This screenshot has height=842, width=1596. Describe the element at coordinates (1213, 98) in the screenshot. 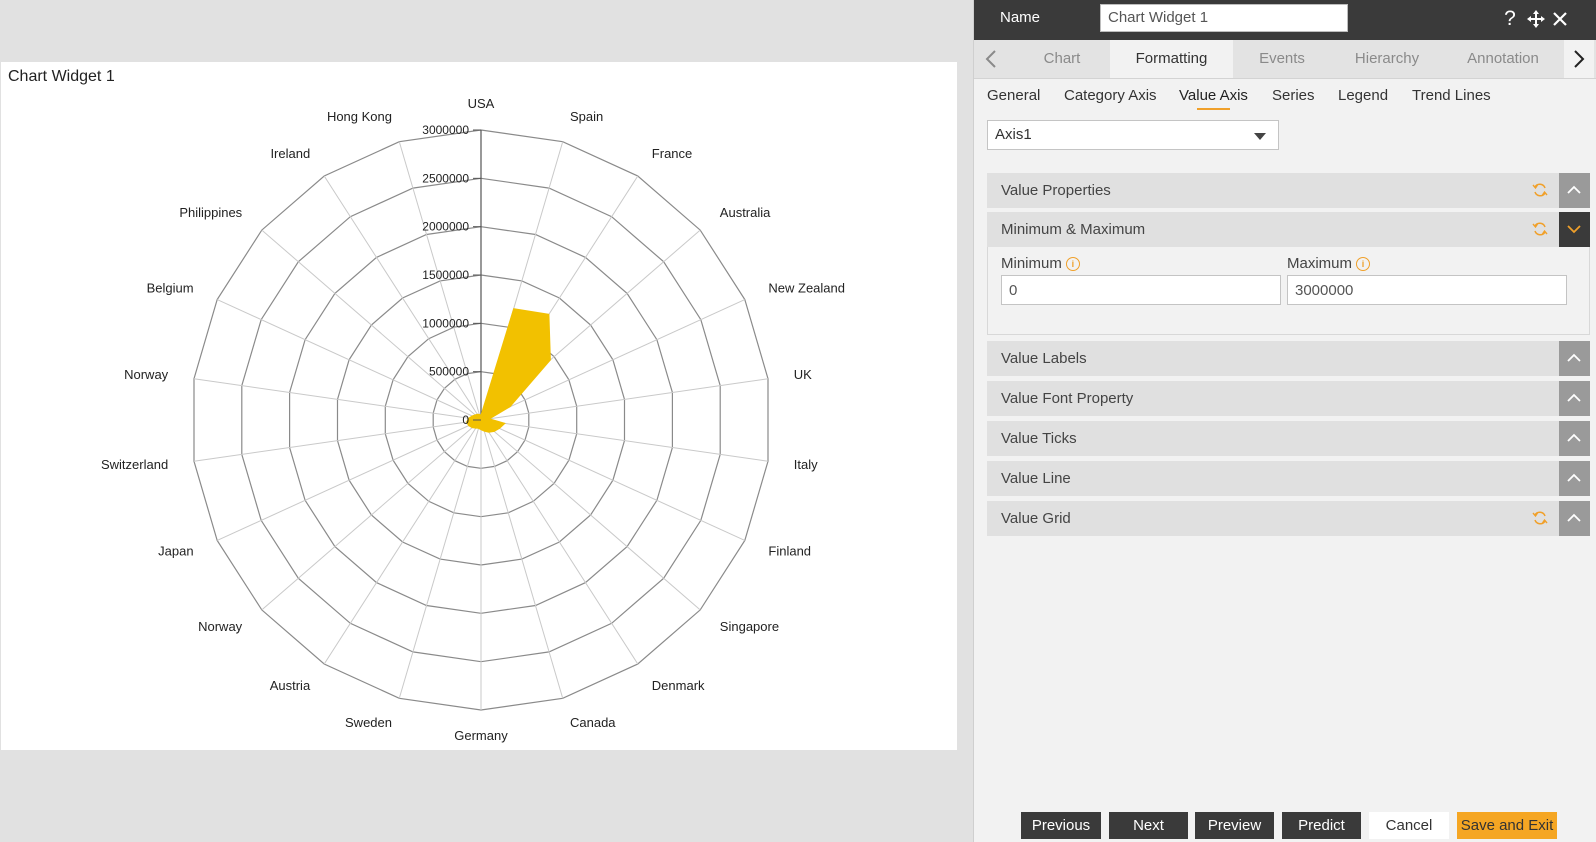

I see `subtab-value-axis: Value Axis` at that location.